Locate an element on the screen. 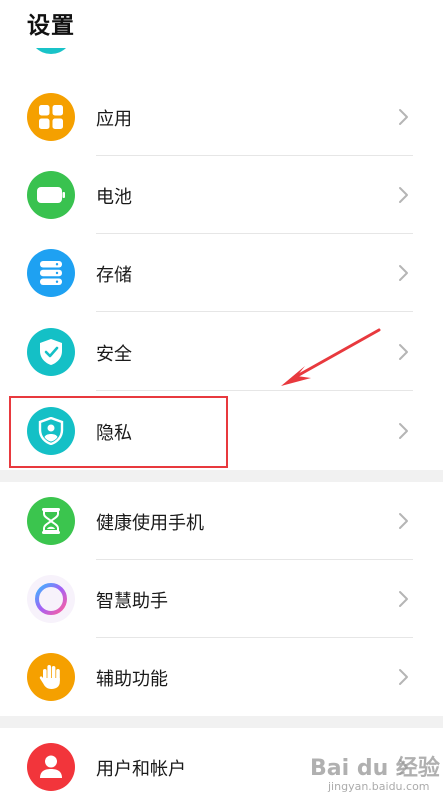 The width and height of the screenshot is (443, 805). divider is located at coordinates (254, 311).